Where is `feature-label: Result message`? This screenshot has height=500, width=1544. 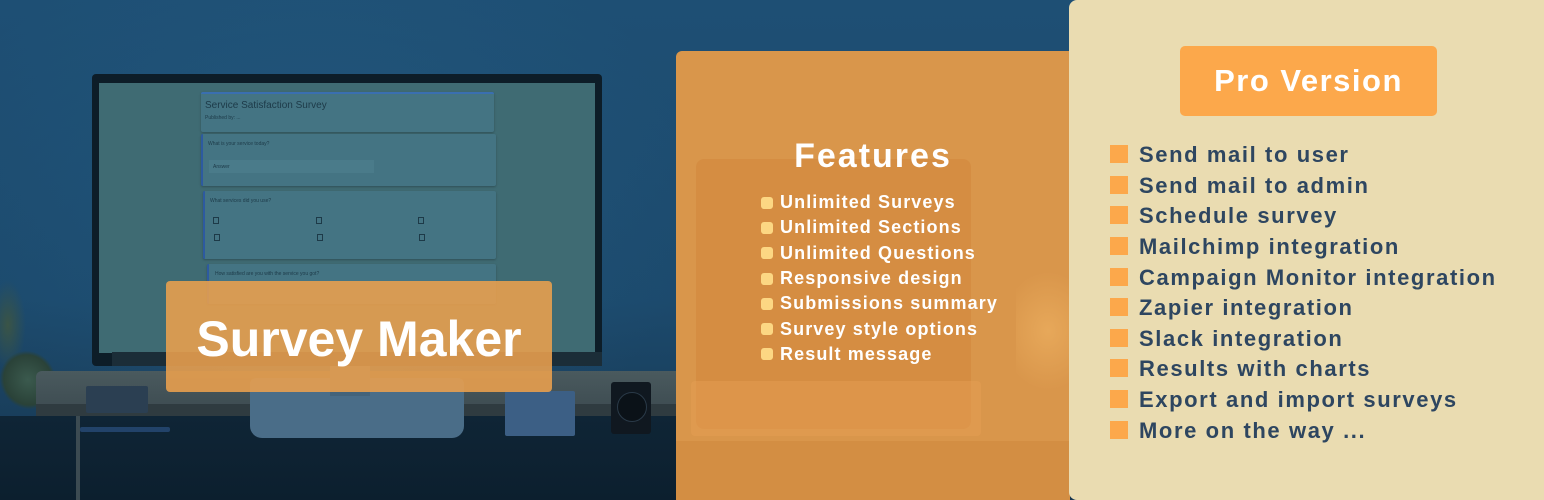
feature-label: Result message is located at coordinates (856, 353).